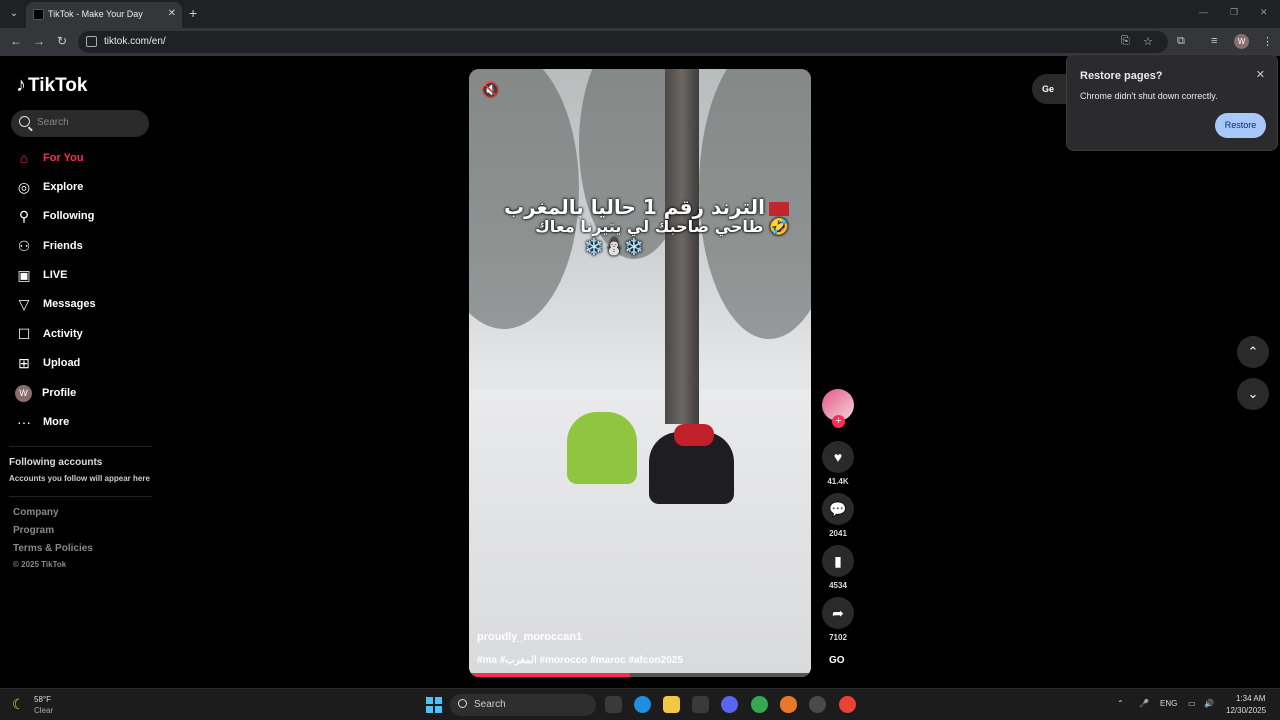 The height and width of the screenshot is (720, 1280). I want to click on media-controls-icon: ≡, so click(1214, 41).